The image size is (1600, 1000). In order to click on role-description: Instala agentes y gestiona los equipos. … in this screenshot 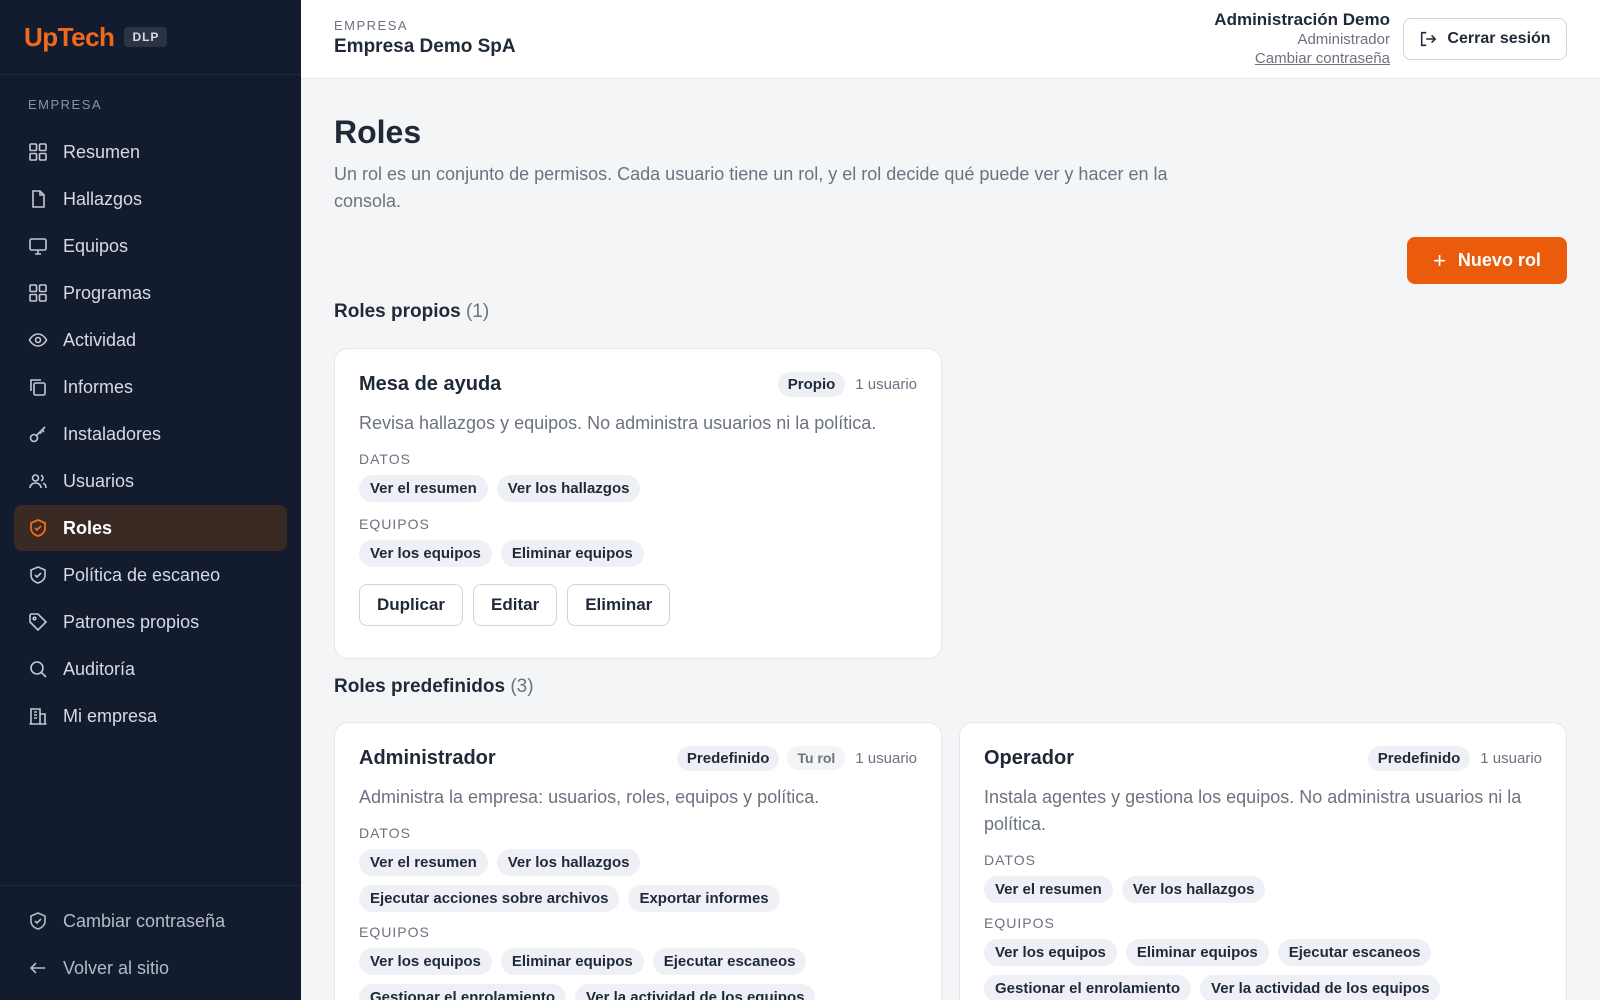, I will do `click(1253, 810)`.